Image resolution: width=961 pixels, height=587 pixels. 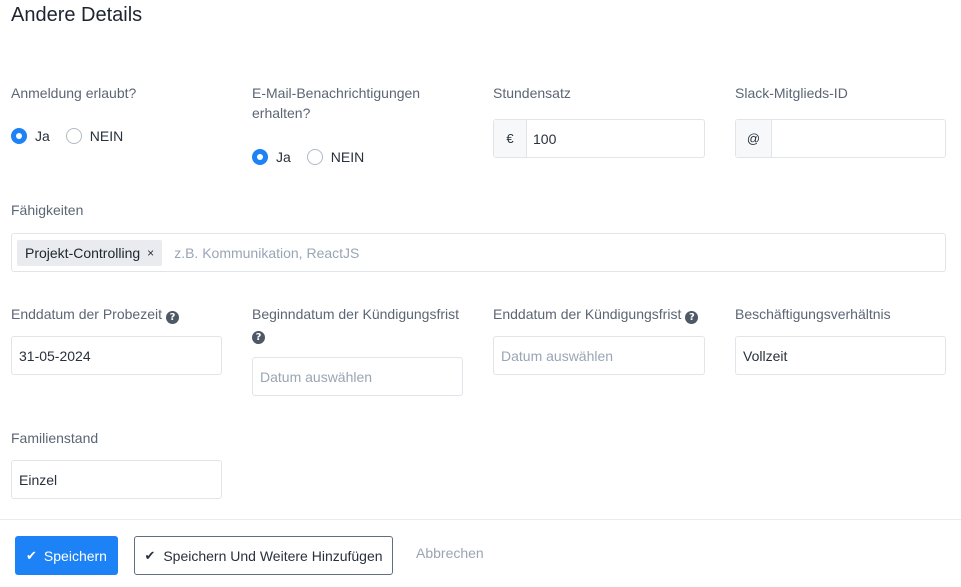 What do you see at coordinates (858, 138) in the screenshot?
I see `slack-id-input` at bounding box center [858, 138].